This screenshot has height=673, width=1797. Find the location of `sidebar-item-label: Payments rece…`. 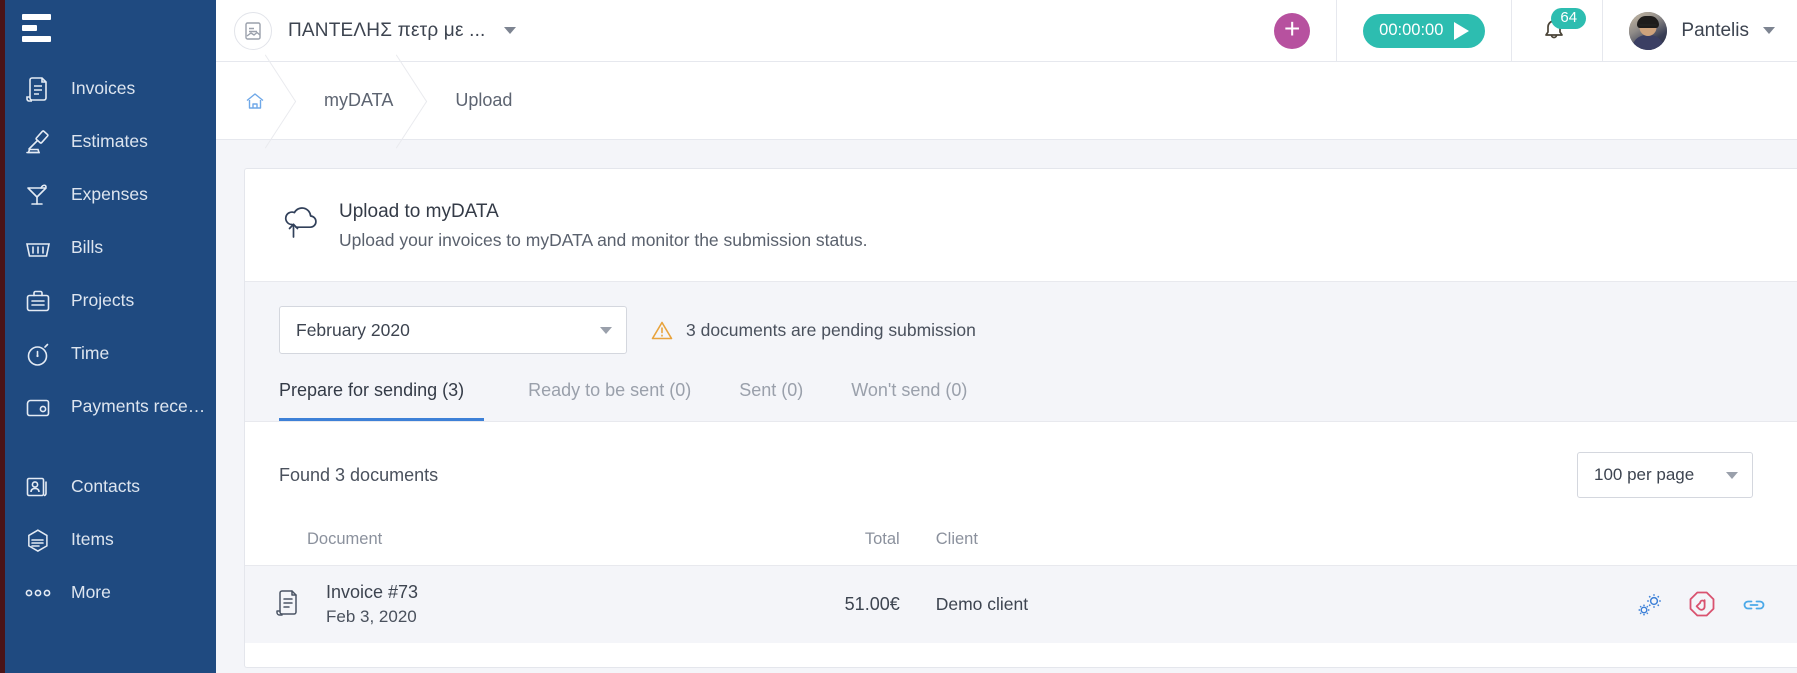

sidebar-item-label: Payments rece… is located at coordinates (138, 406).